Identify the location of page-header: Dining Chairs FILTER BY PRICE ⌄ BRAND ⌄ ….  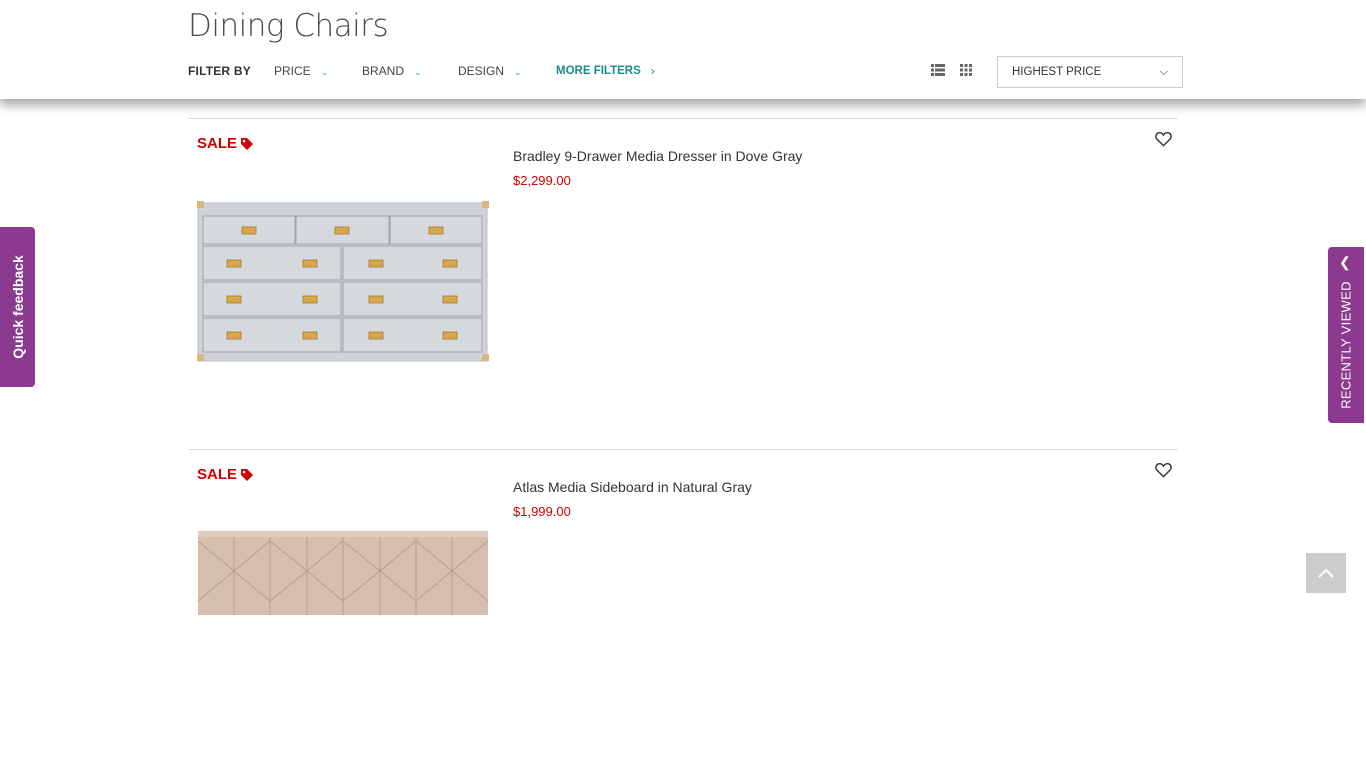
(683, 49).